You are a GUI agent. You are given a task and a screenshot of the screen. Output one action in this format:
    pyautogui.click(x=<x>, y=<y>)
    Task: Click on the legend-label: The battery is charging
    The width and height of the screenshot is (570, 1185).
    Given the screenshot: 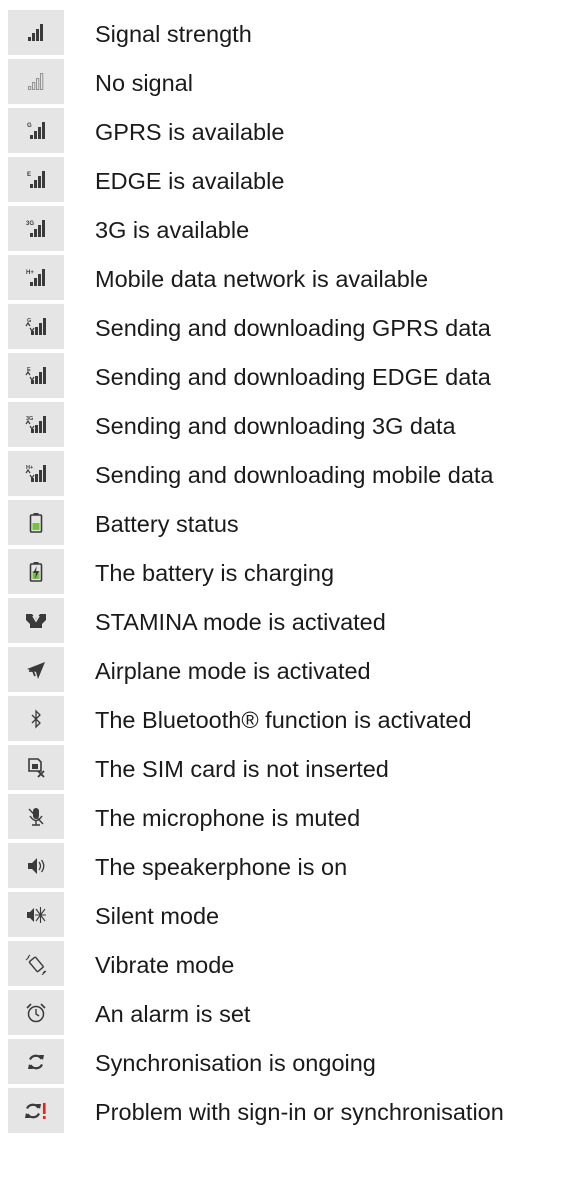 What is the action you would take?
    pyautogui.click(x=215, y=573)
    